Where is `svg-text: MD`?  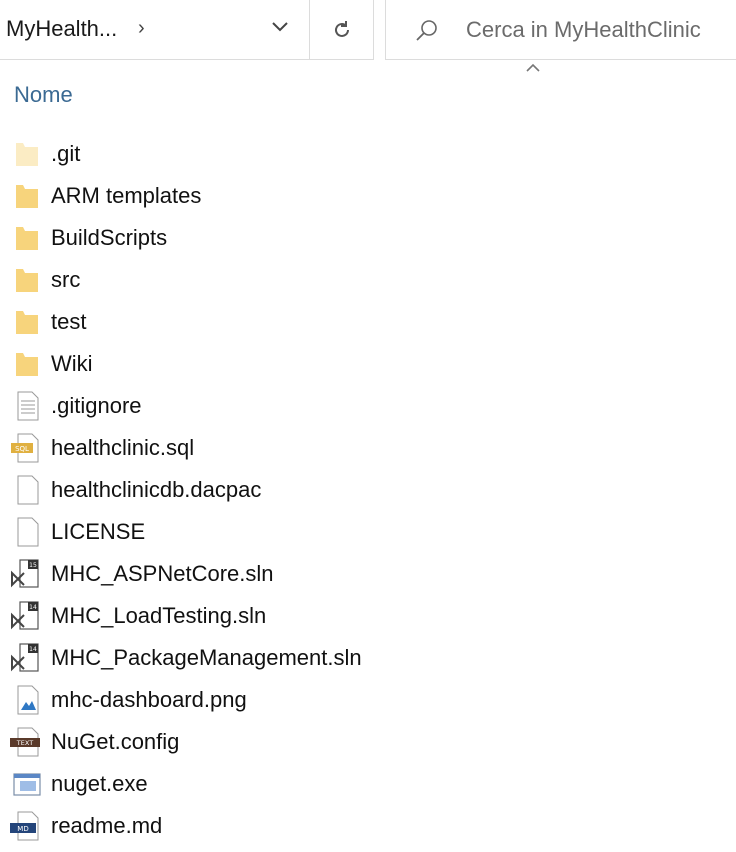 svg-text: MD is located at coordinates (22, 829).